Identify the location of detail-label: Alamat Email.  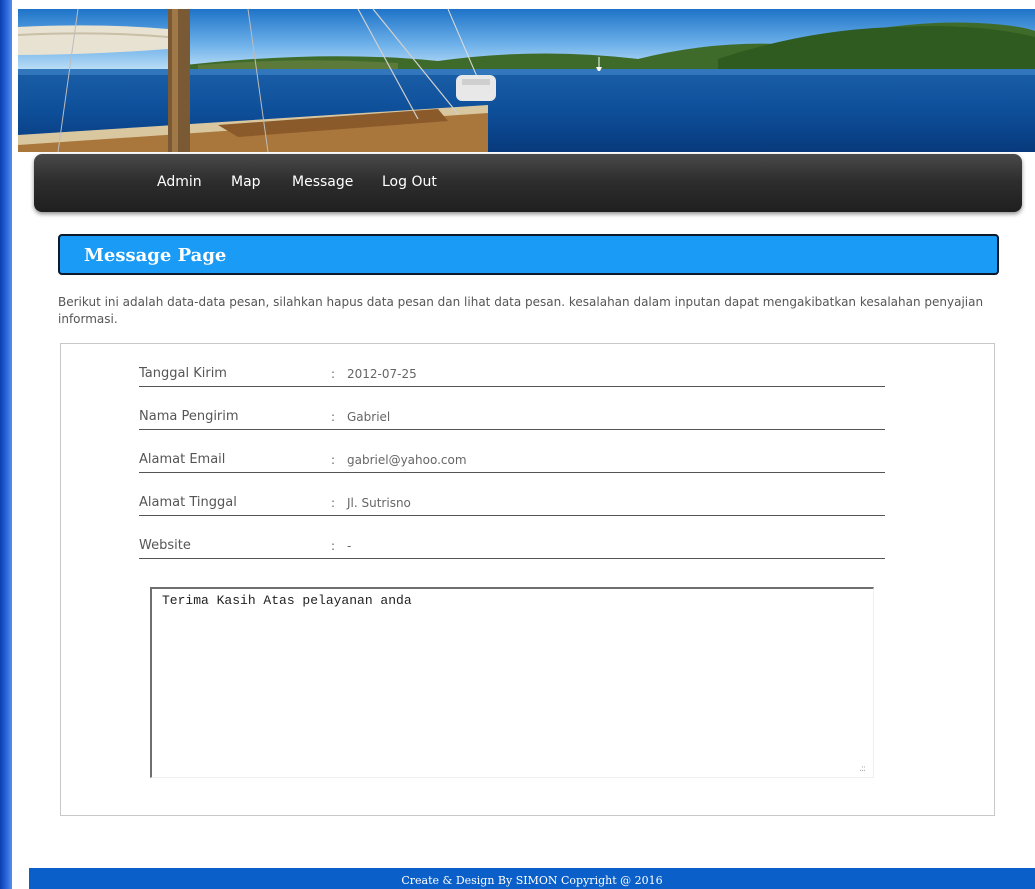
(182, 459).